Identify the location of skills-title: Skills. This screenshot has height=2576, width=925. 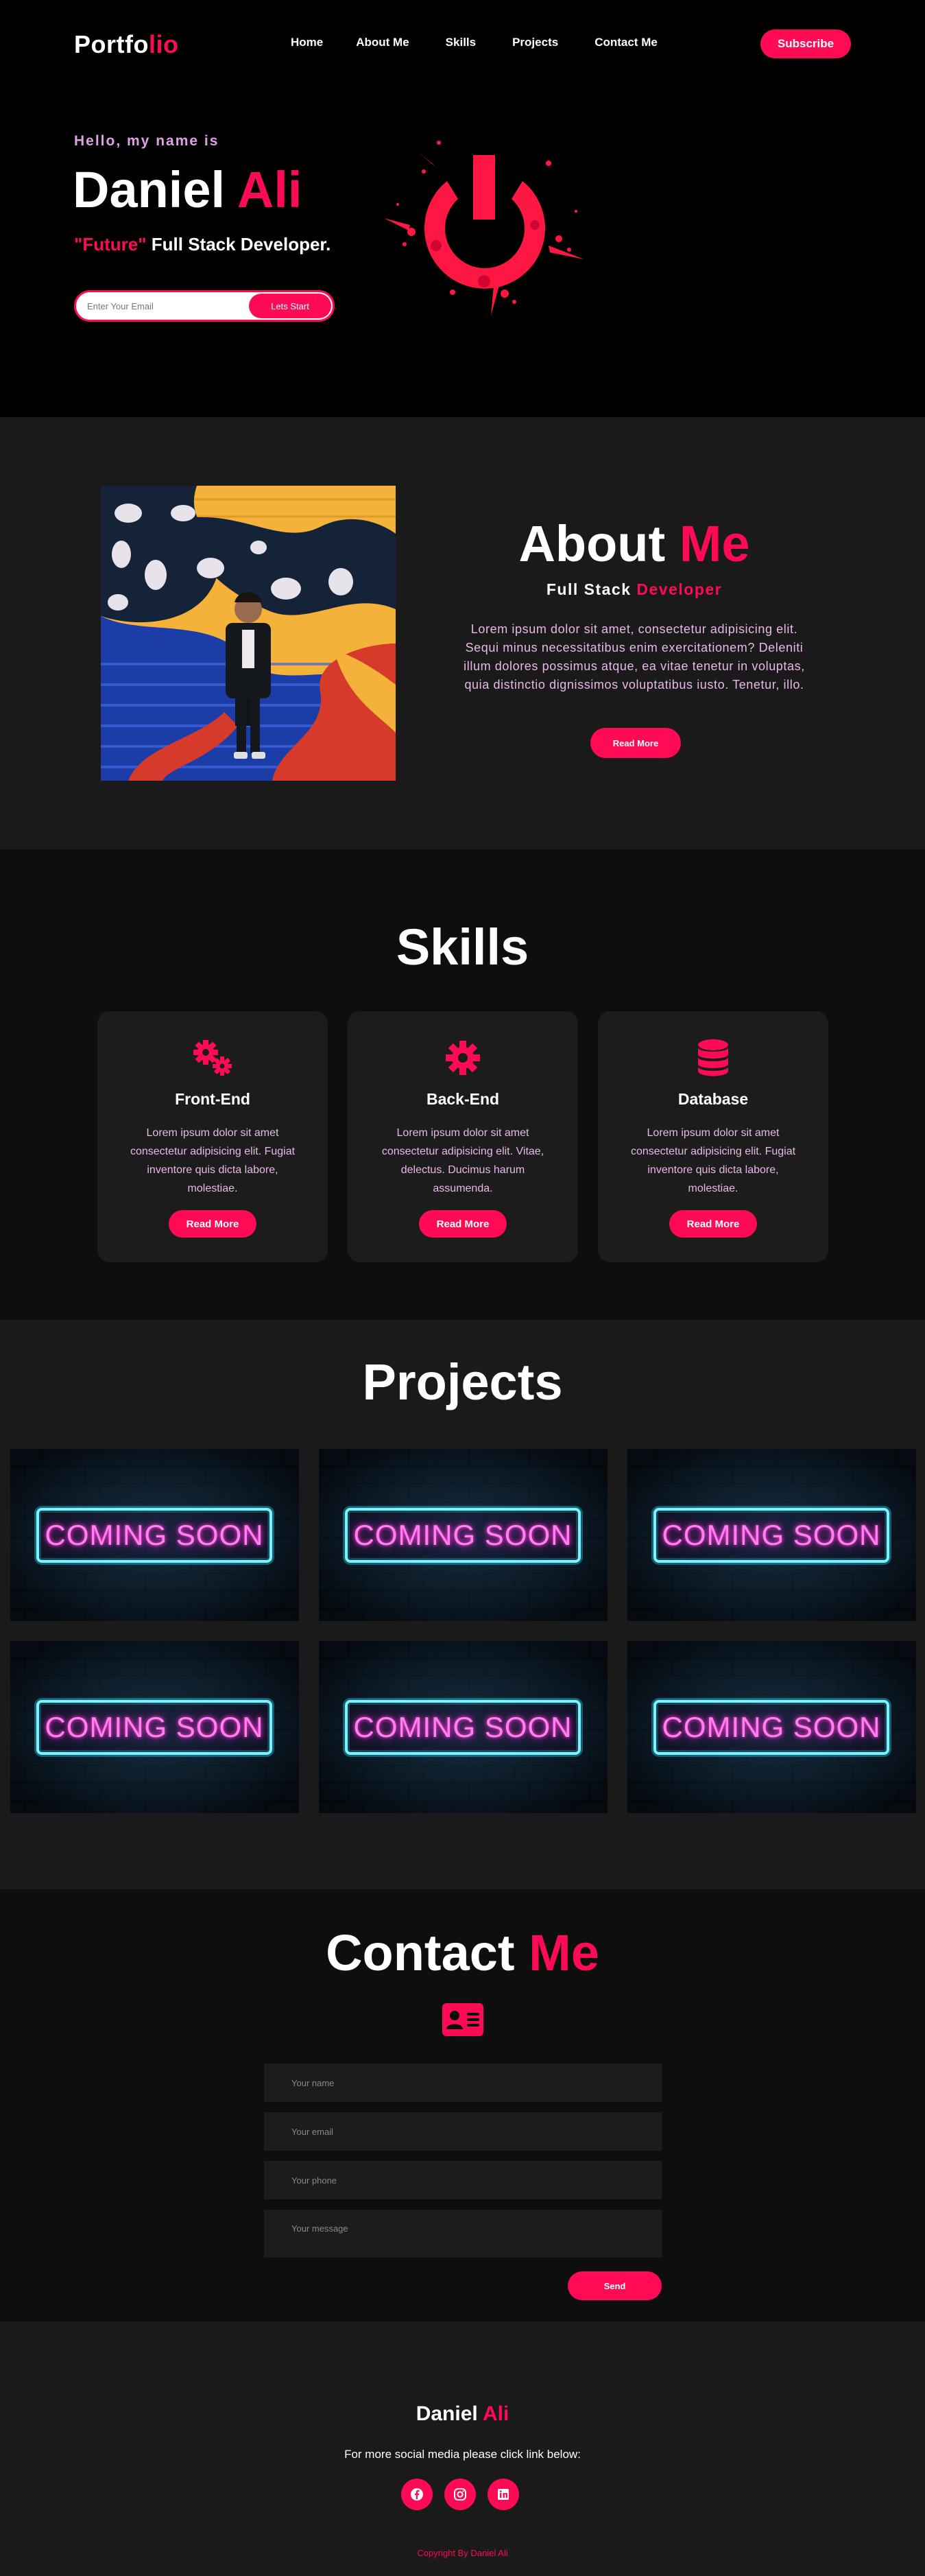
(462, 947).